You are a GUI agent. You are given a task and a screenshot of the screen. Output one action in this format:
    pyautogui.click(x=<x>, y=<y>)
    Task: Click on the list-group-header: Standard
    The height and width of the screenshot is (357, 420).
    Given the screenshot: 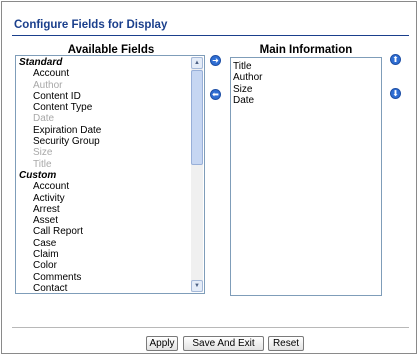 What is the action you would take?
    pyautogui.click(x=41, y=62)
    